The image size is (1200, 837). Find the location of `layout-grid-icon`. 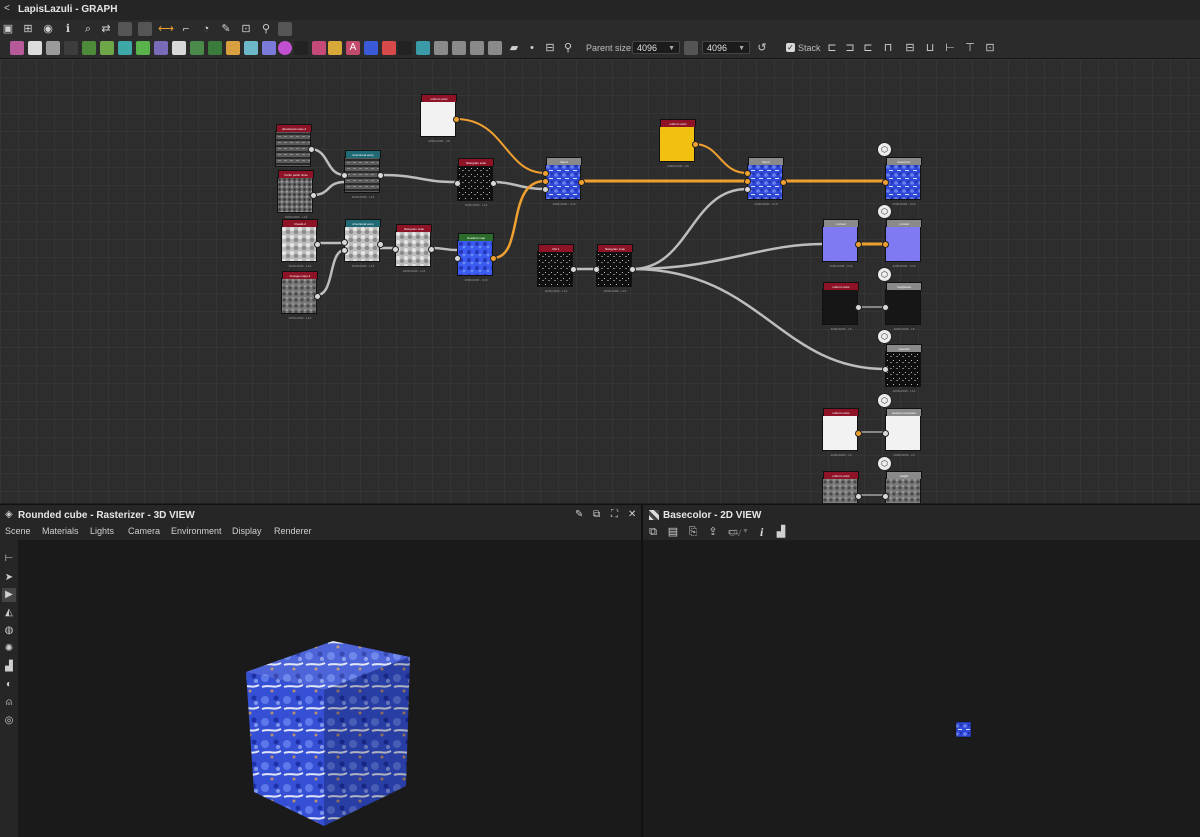

layout-grid-icon is located at coordinates (145, 29).